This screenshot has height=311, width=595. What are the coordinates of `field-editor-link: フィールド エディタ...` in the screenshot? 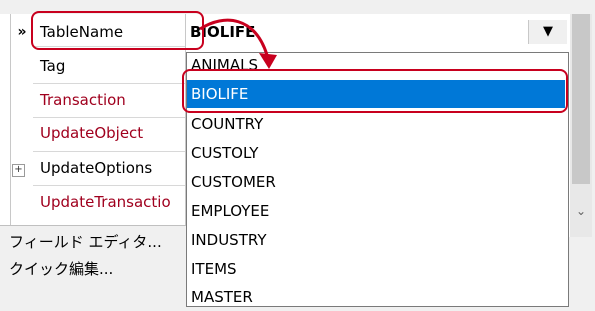 It's located at (85, 242).